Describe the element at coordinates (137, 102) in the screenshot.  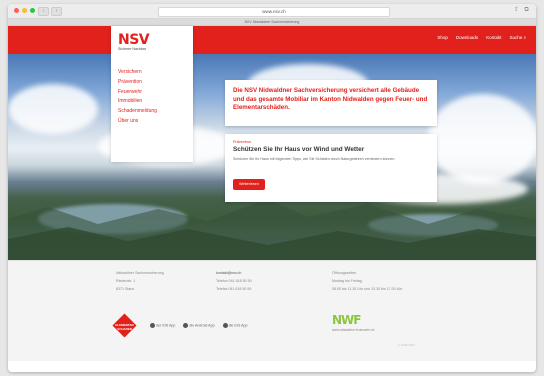
I see `menu-item-immobilien: Immobilien` at that location.